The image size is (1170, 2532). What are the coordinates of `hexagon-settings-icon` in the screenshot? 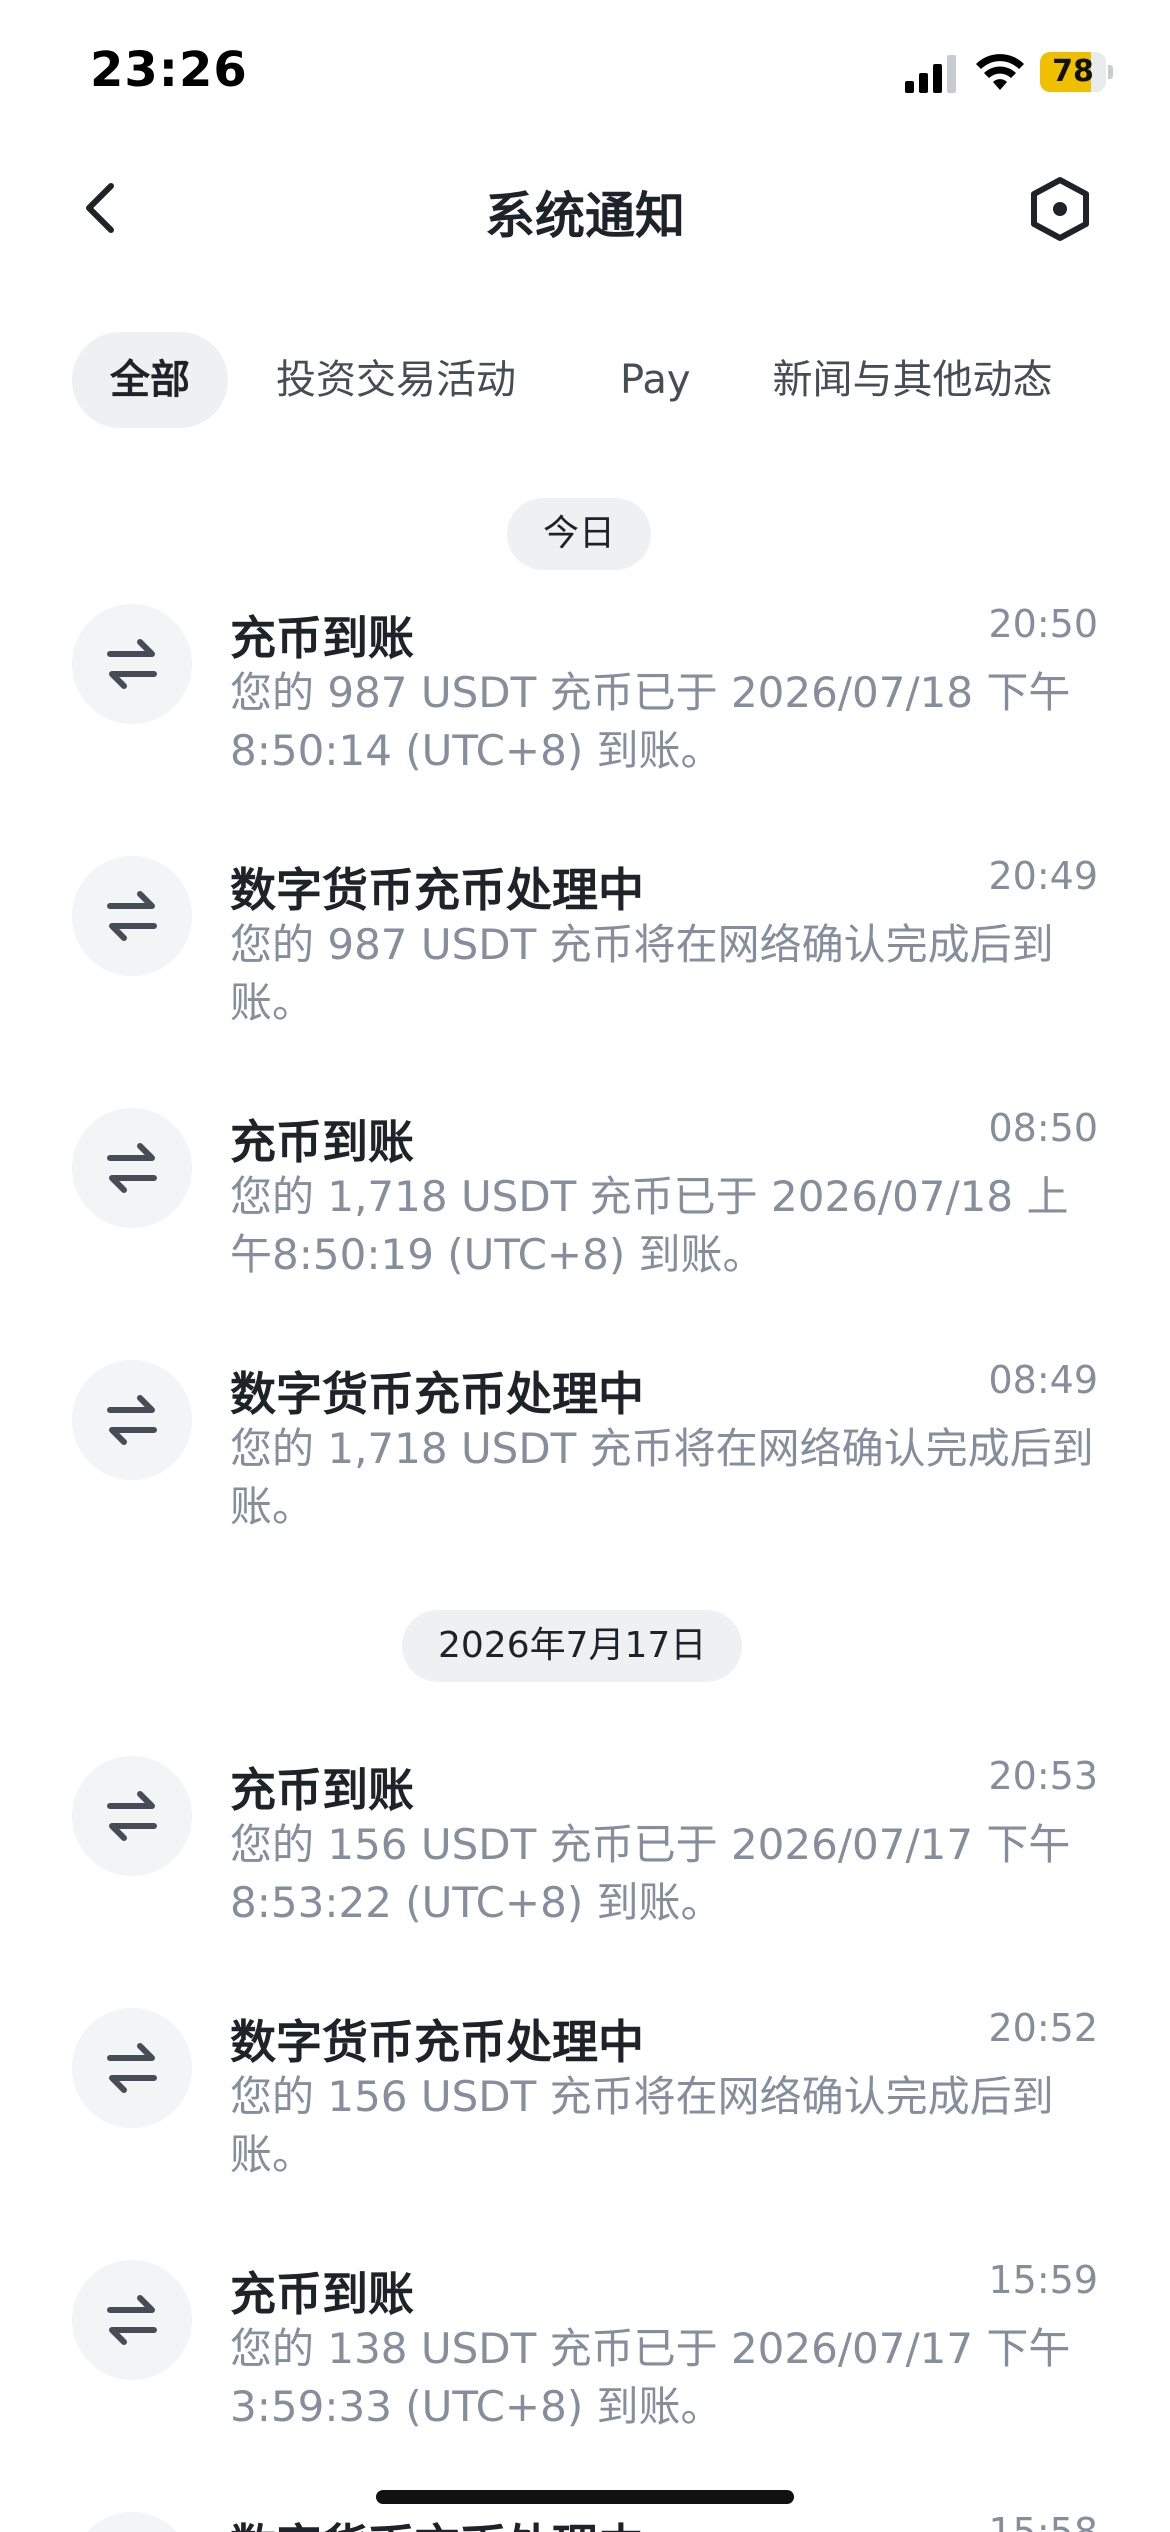 It's located at (1060, 209).